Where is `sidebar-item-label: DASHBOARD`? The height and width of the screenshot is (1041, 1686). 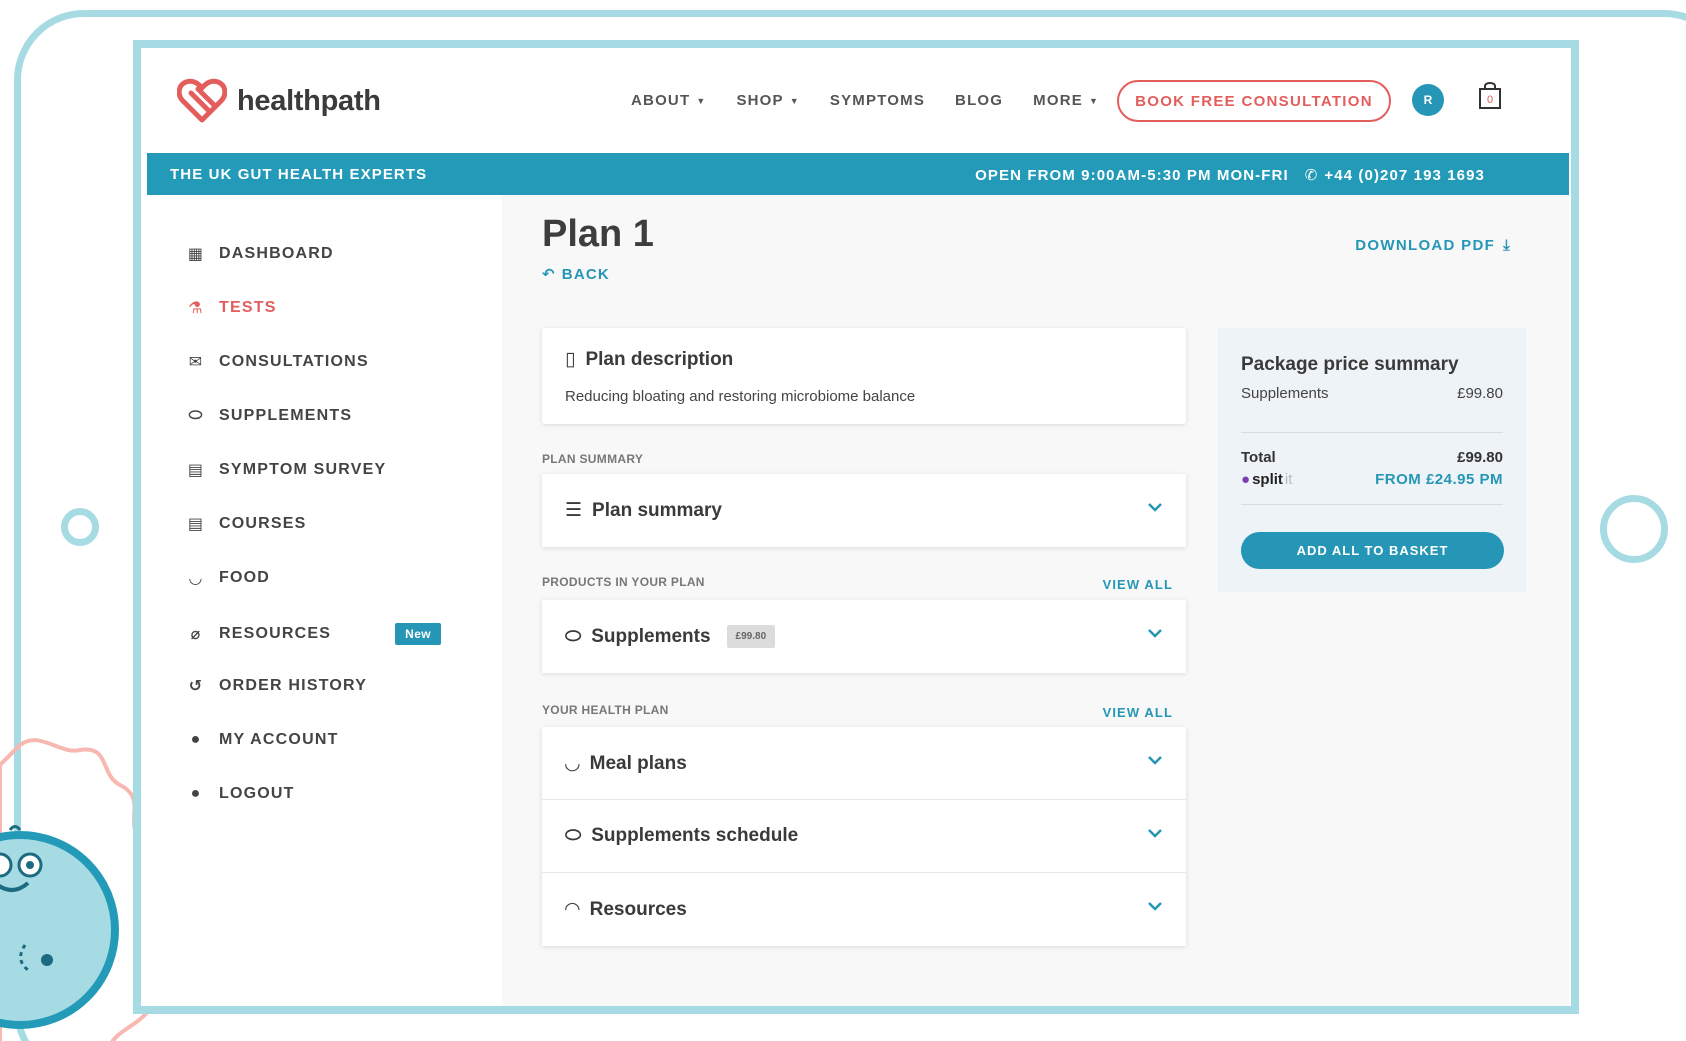
sidebar-item-label: DASHBOARD is located at coordinates (276, 253).